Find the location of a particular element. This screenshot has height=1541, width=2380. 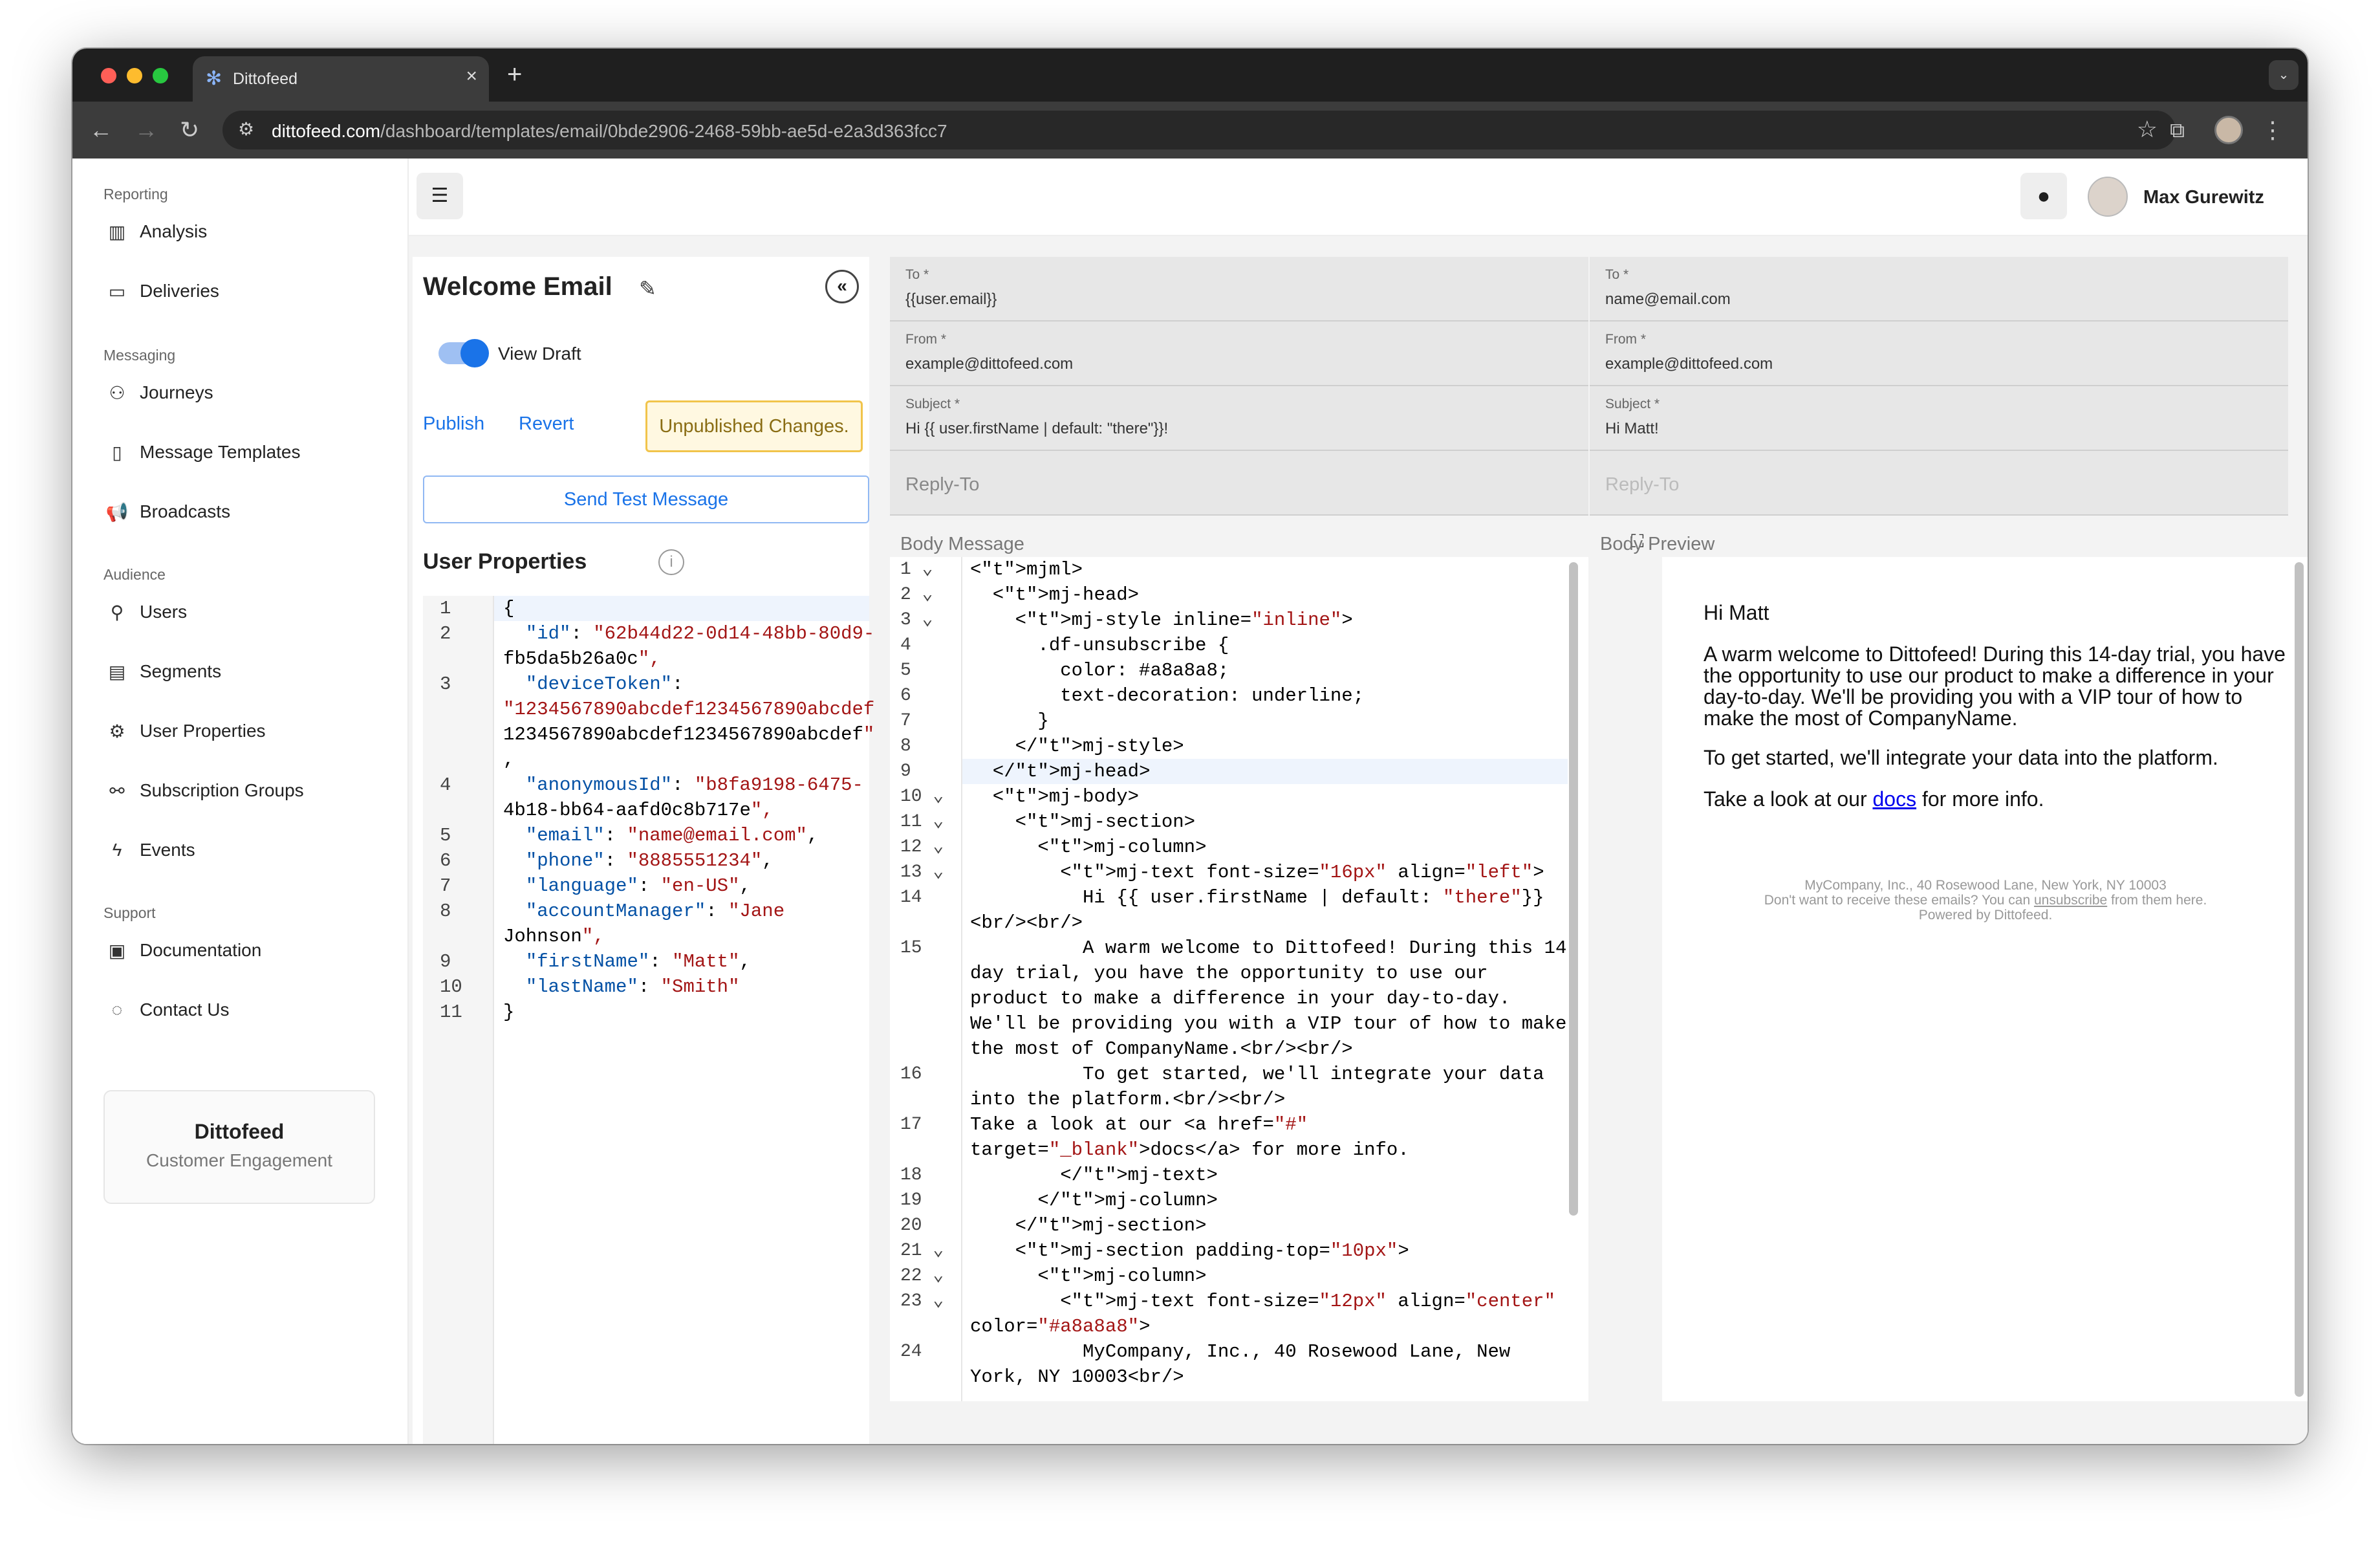

code-line: 4b18-bb64-aafd0c8b717e", is located at coordinates (638, 810).